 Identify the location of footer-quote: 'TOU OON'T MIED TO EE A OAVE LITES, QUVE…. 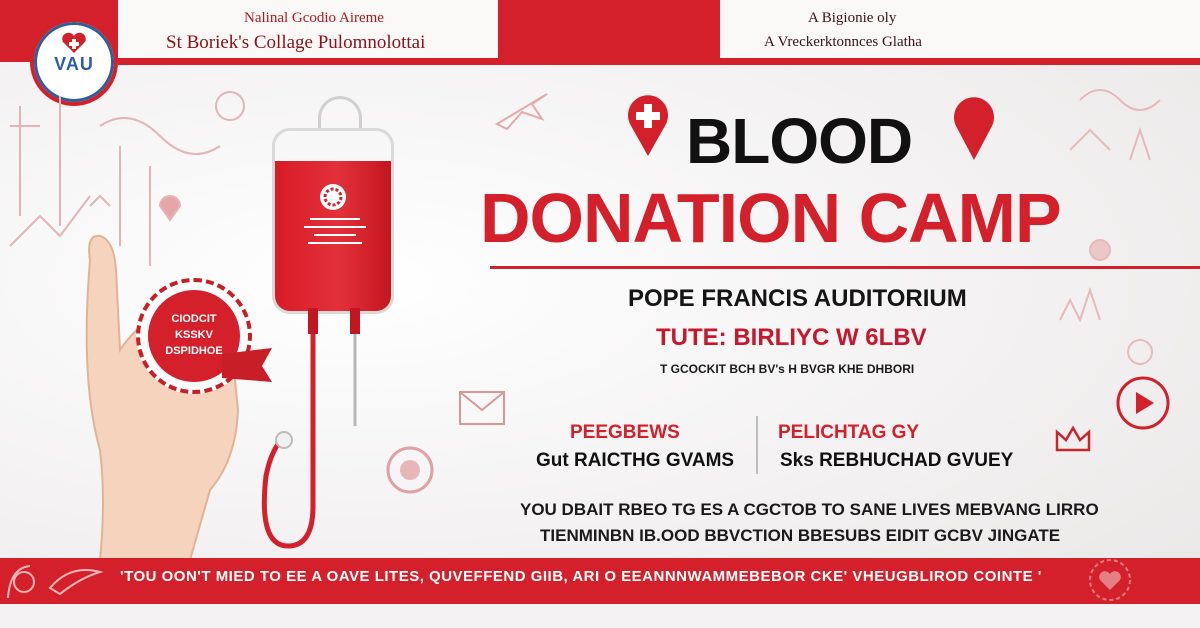
(581, 576).